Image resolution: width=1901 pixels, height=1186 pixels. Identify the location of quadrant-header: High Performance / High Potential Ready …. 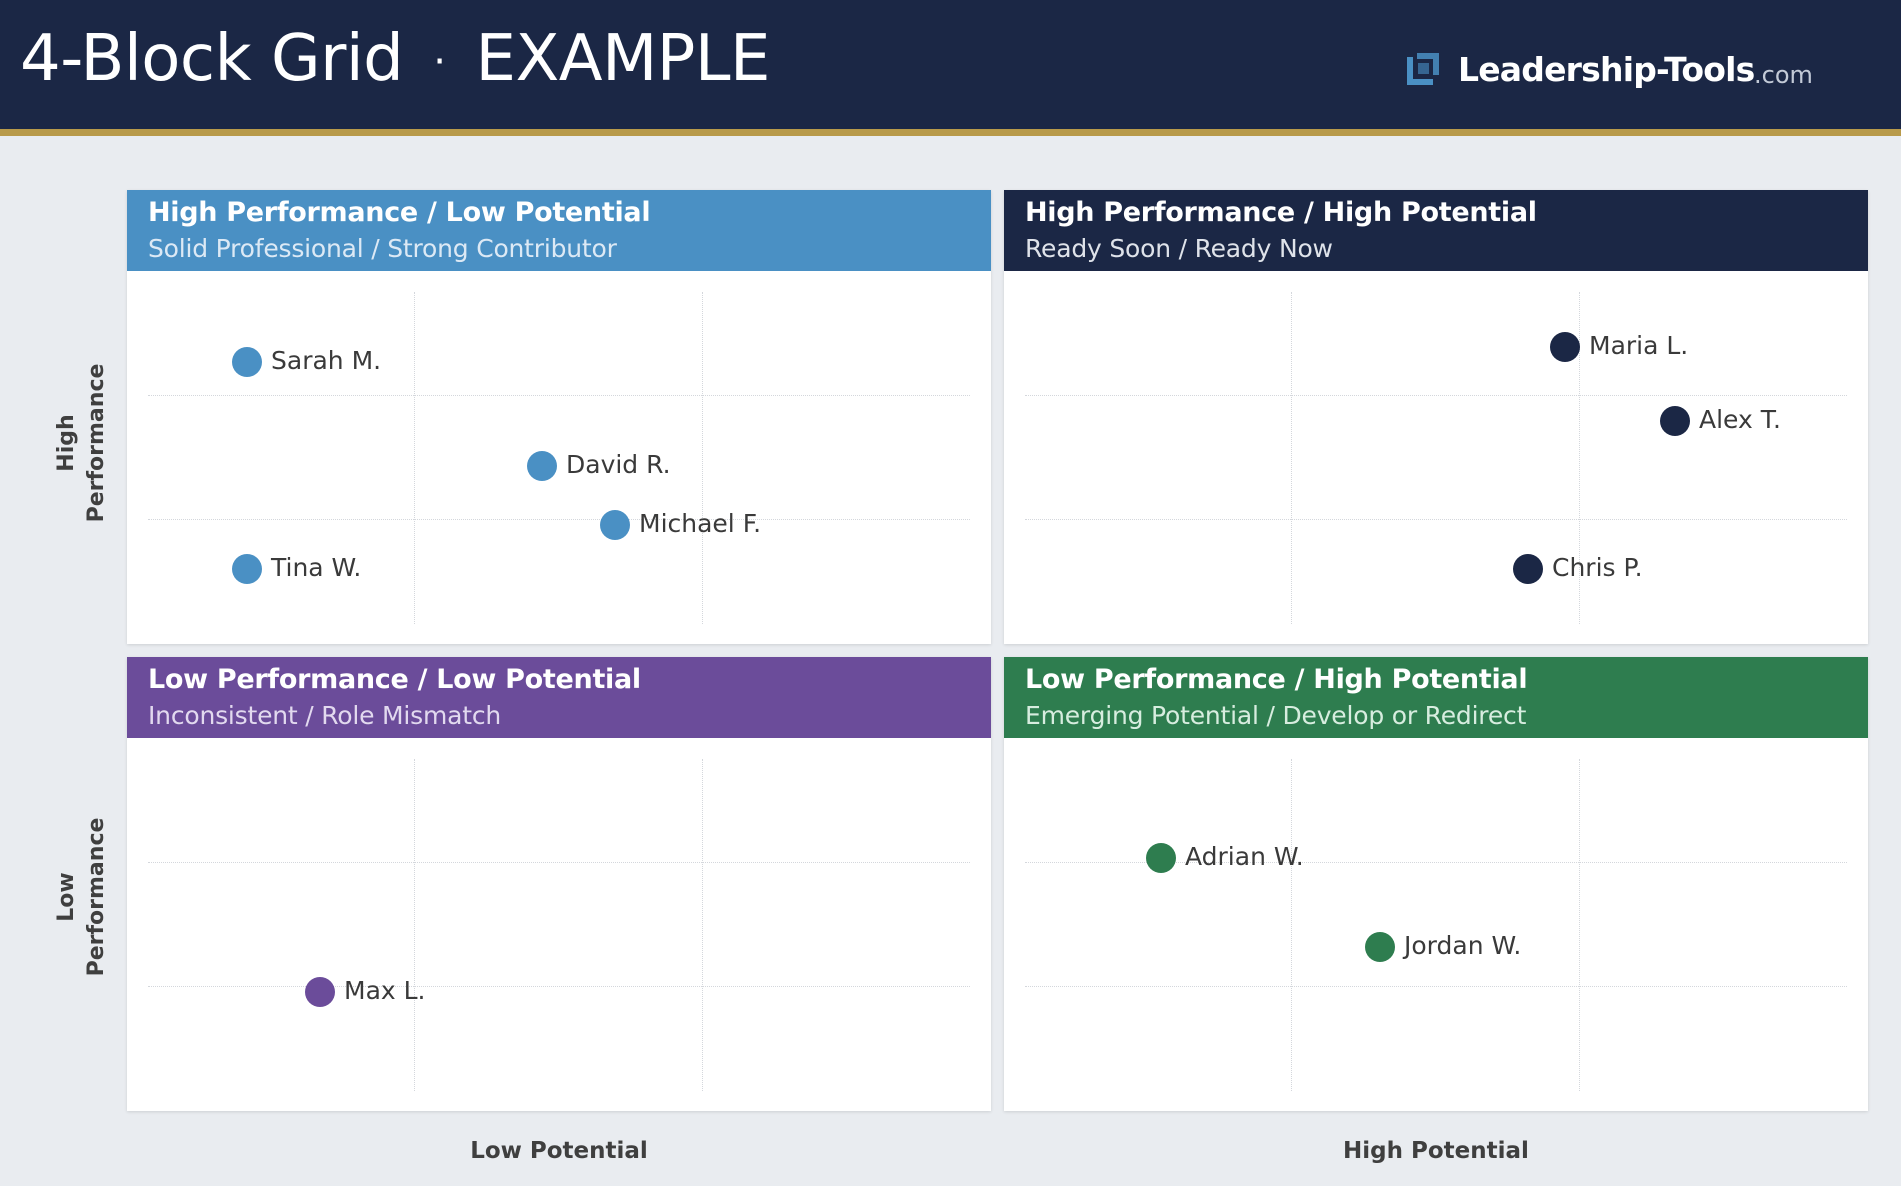
(1436, 230).